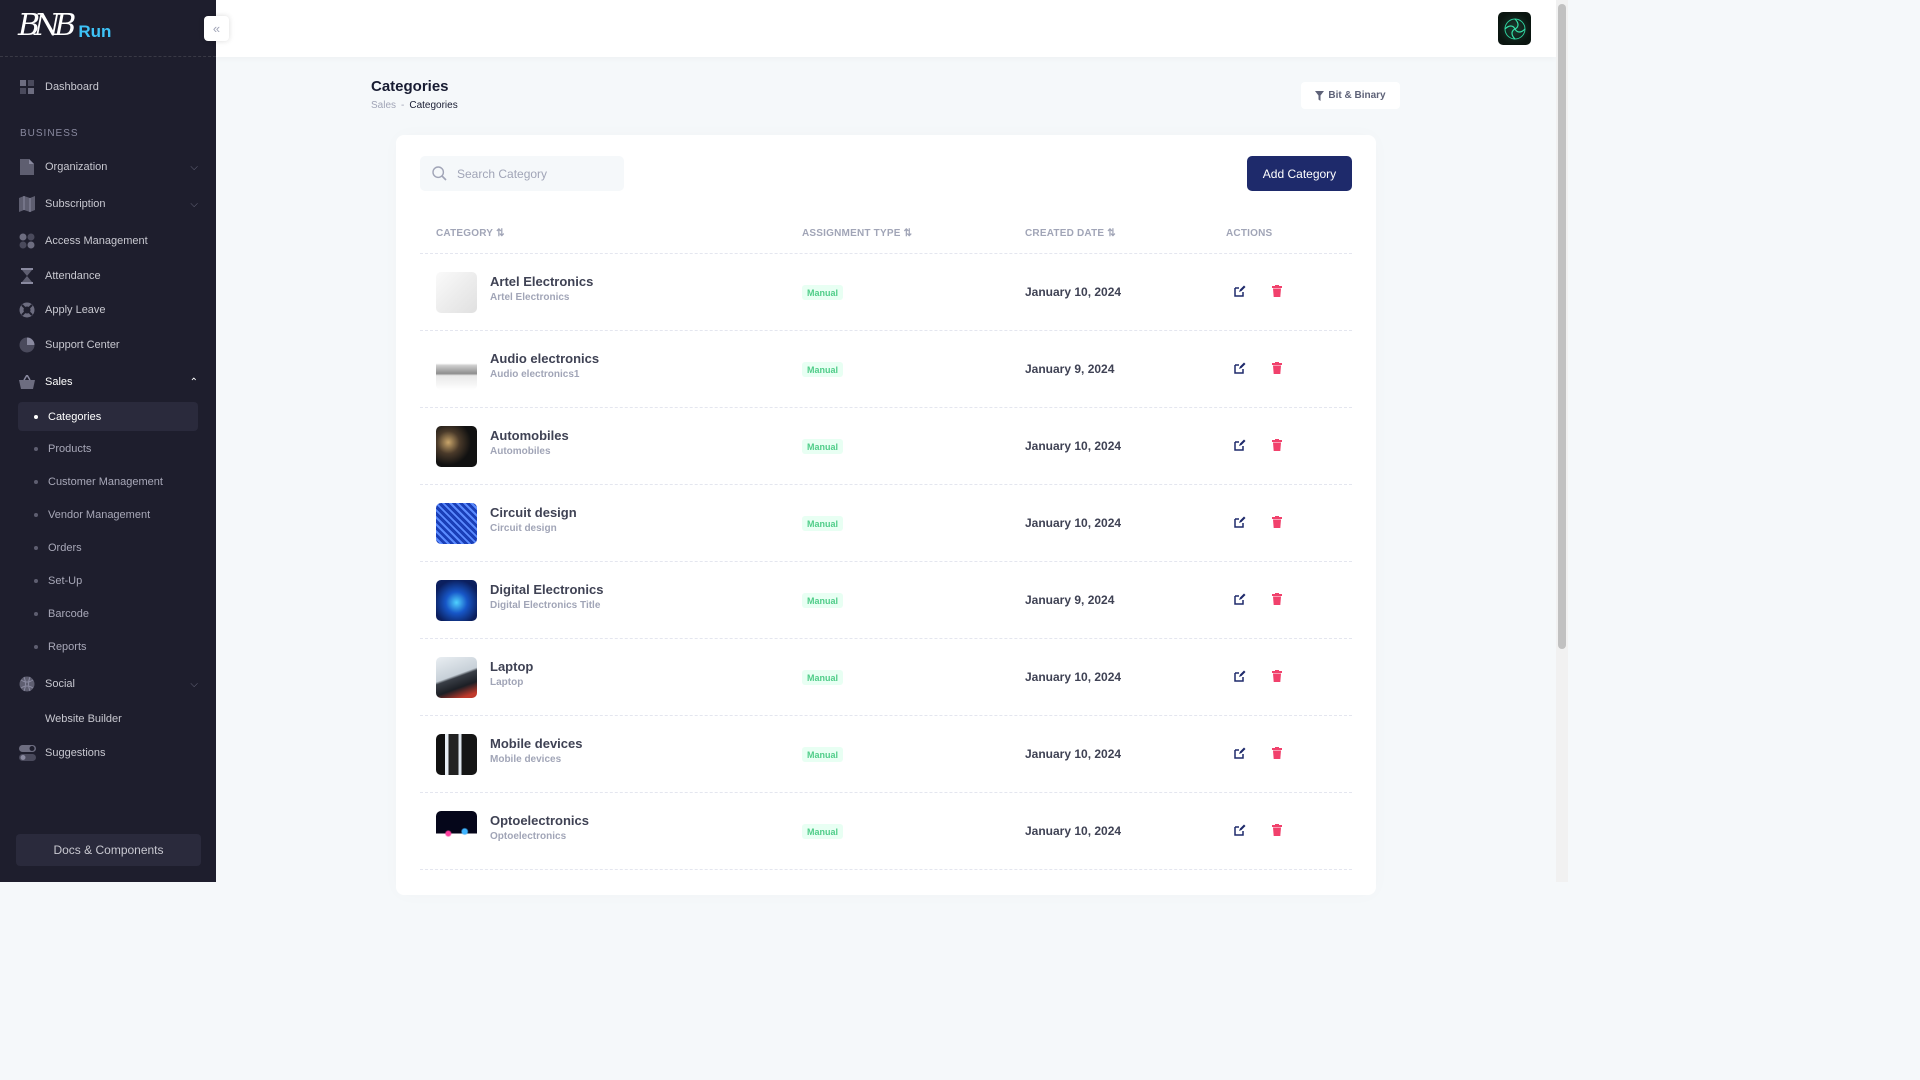  I want to click on sidebar-item-label: Subscription, so click(75, 204).